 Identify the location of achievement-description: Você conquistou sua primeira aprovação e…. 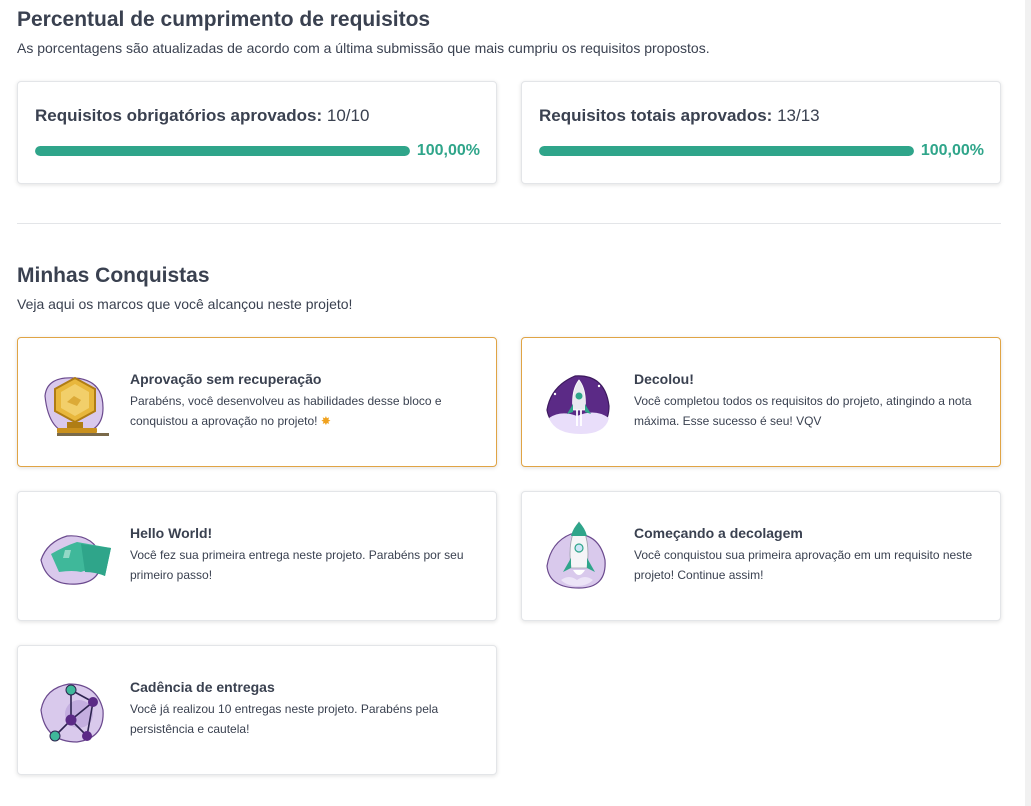
(803, 565).